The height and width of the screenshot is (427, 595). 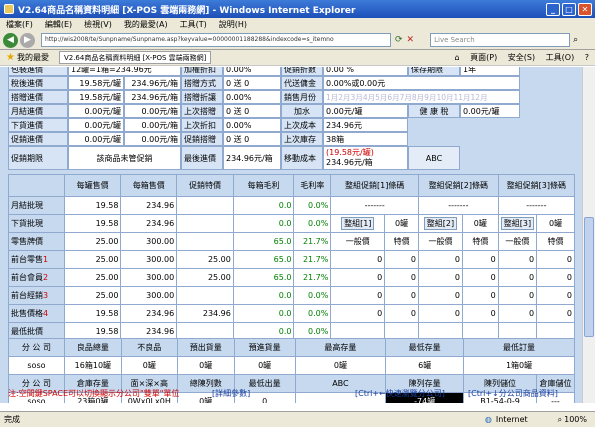 I want to click on safety-menu: 安全(S), so click(x=521, y=57).